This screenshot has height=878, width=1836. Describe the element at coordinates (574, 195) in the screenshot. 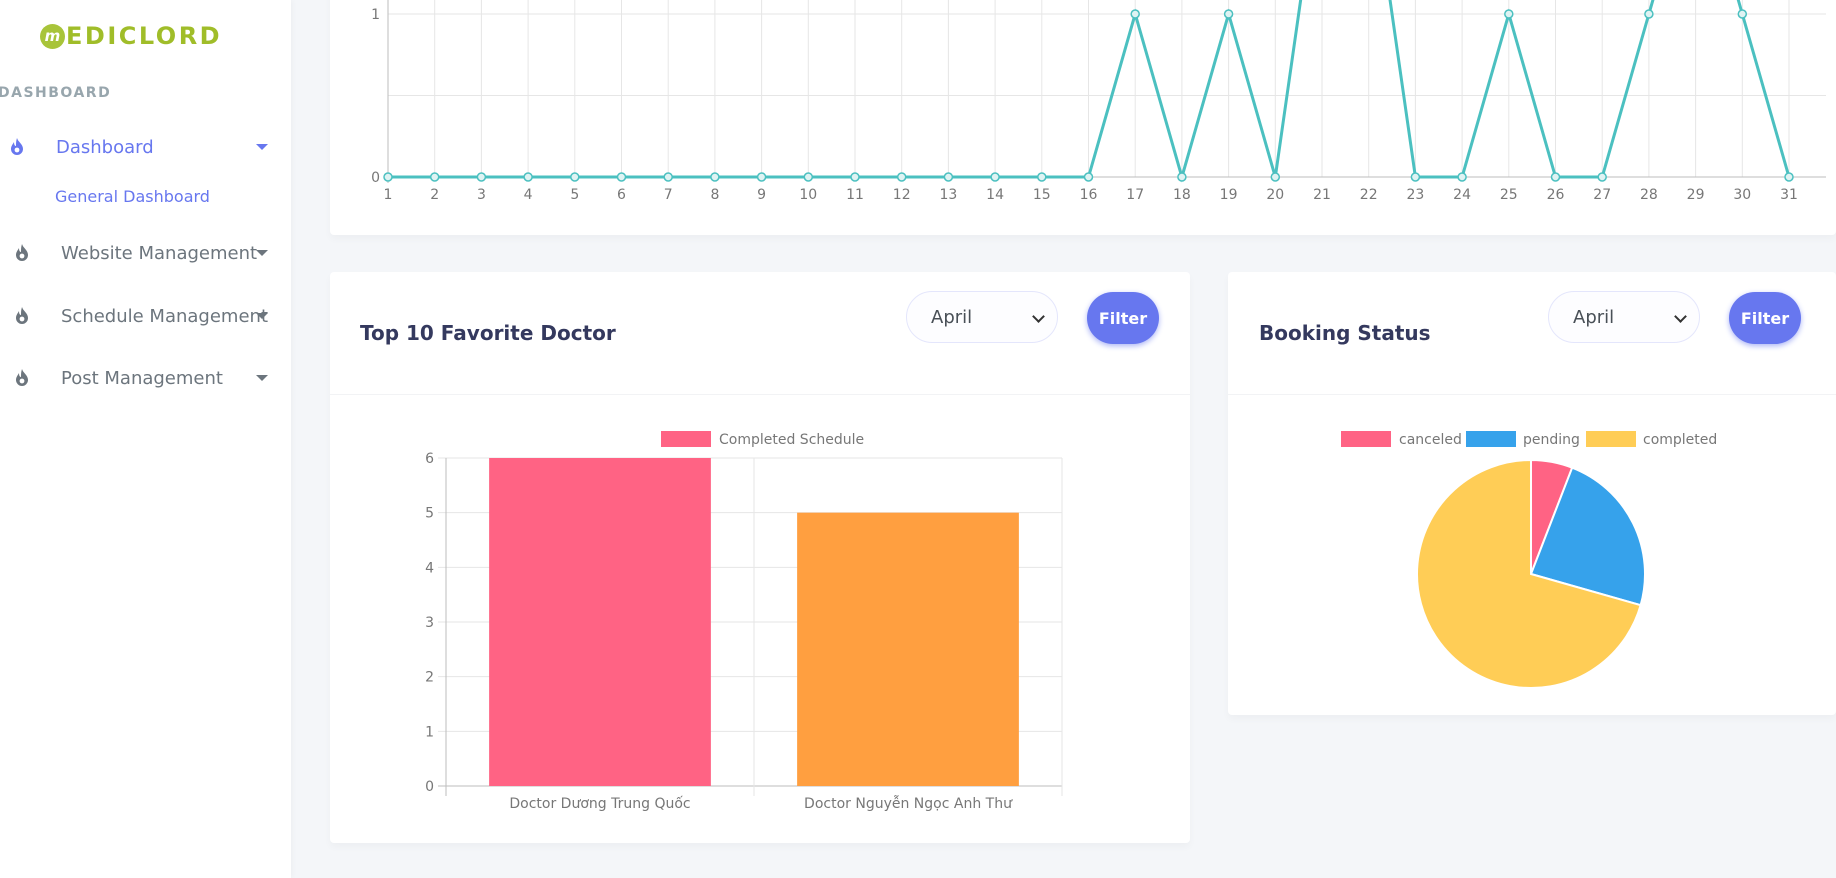

I see `x-tick-label: 5` at that location.